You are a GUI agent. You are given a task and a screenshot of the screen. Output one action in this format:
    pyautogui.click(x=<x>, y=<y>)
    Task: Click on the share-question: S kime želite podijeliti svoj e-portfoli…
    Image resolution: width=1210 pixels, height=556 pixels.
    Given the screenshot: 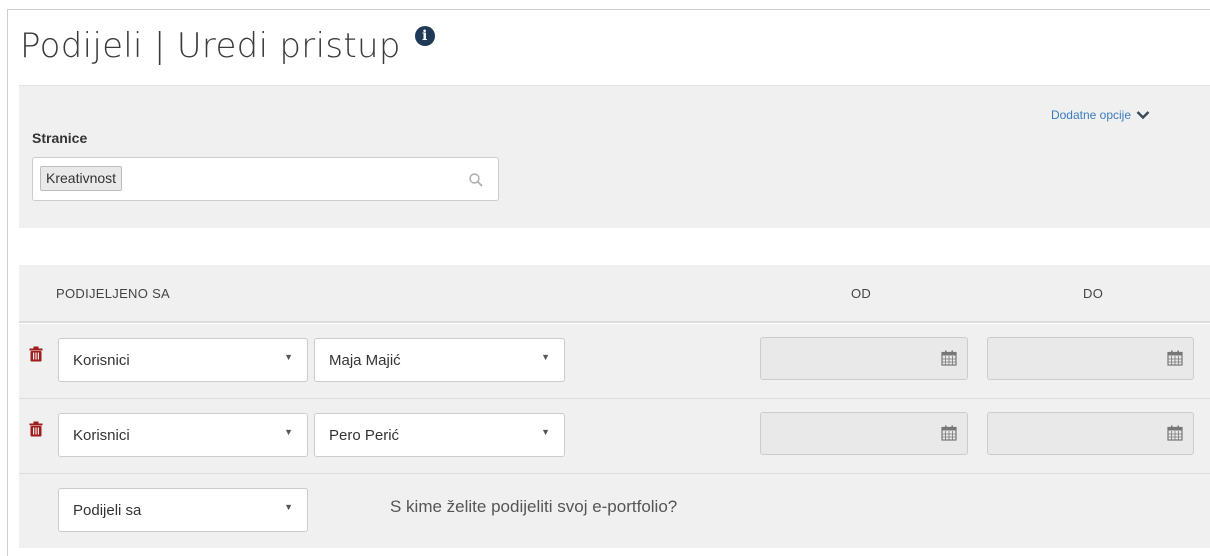 What is the action you would take?
    pyautogui.click(x=534, y=506)
    